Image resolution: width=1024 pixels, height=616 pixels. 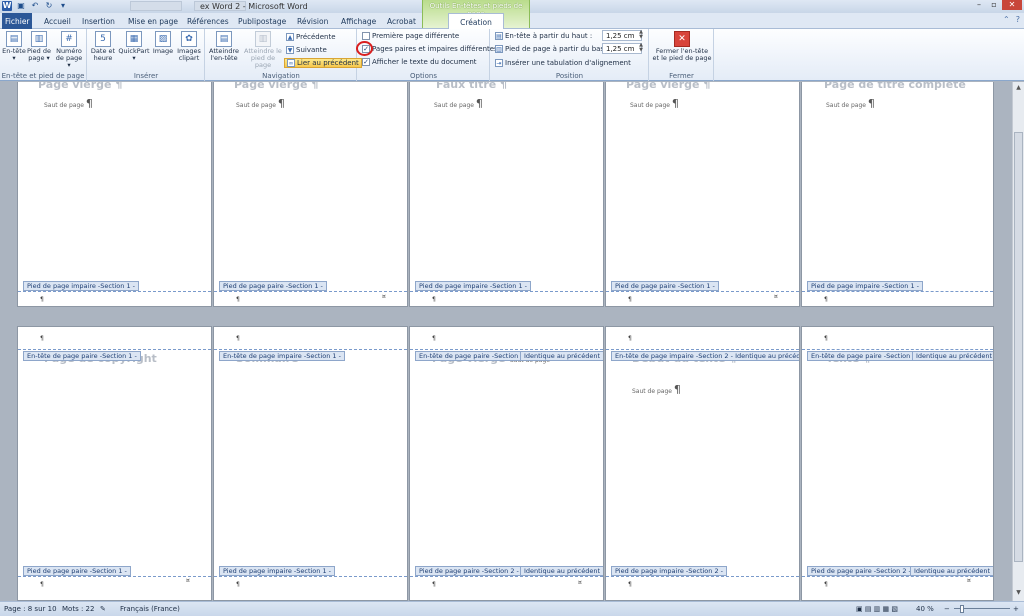 What do you see at coordinates (7, 6) in the screenshot?
I see `word-logo-icon: W` at bounding box center [7, 6].